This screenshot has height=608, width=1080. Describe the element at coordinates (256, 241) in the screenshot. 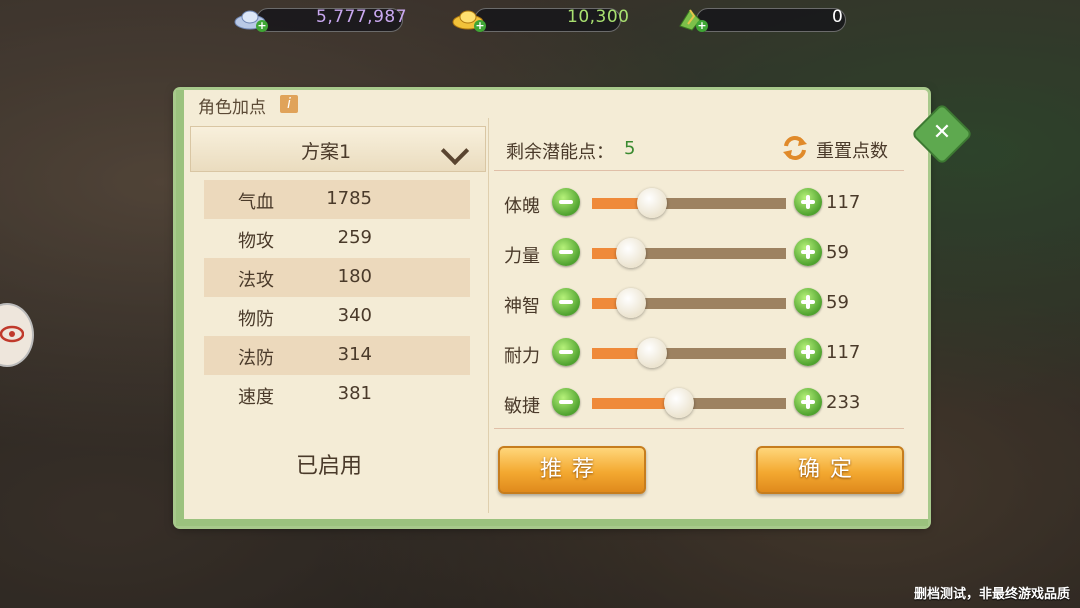

I see `stat-name: 物攻` at that location.